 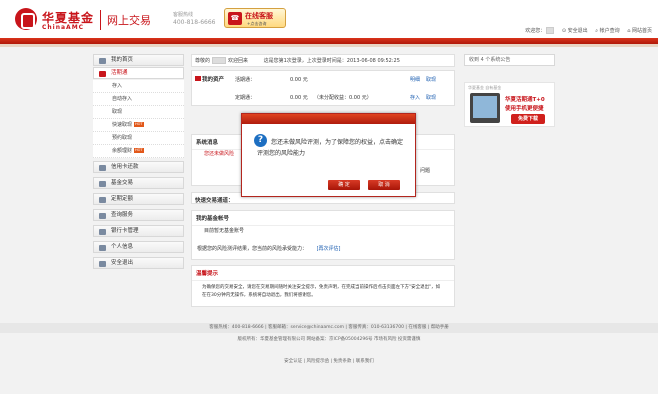 I want to click on sidebar-item-fund-trade: 基金交易, so click(x=138, y=183).